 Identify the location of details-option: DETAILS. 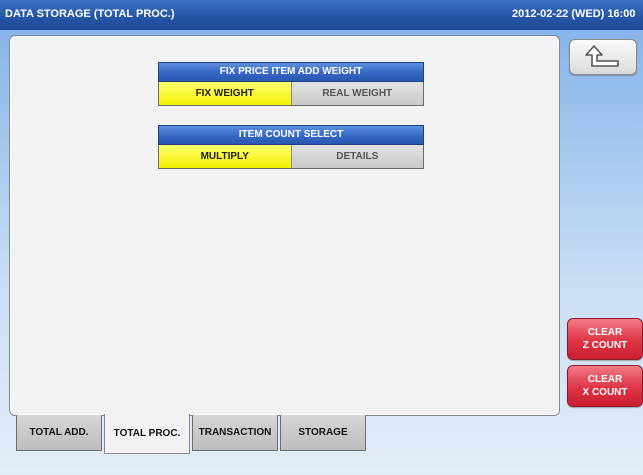
(357, 156).